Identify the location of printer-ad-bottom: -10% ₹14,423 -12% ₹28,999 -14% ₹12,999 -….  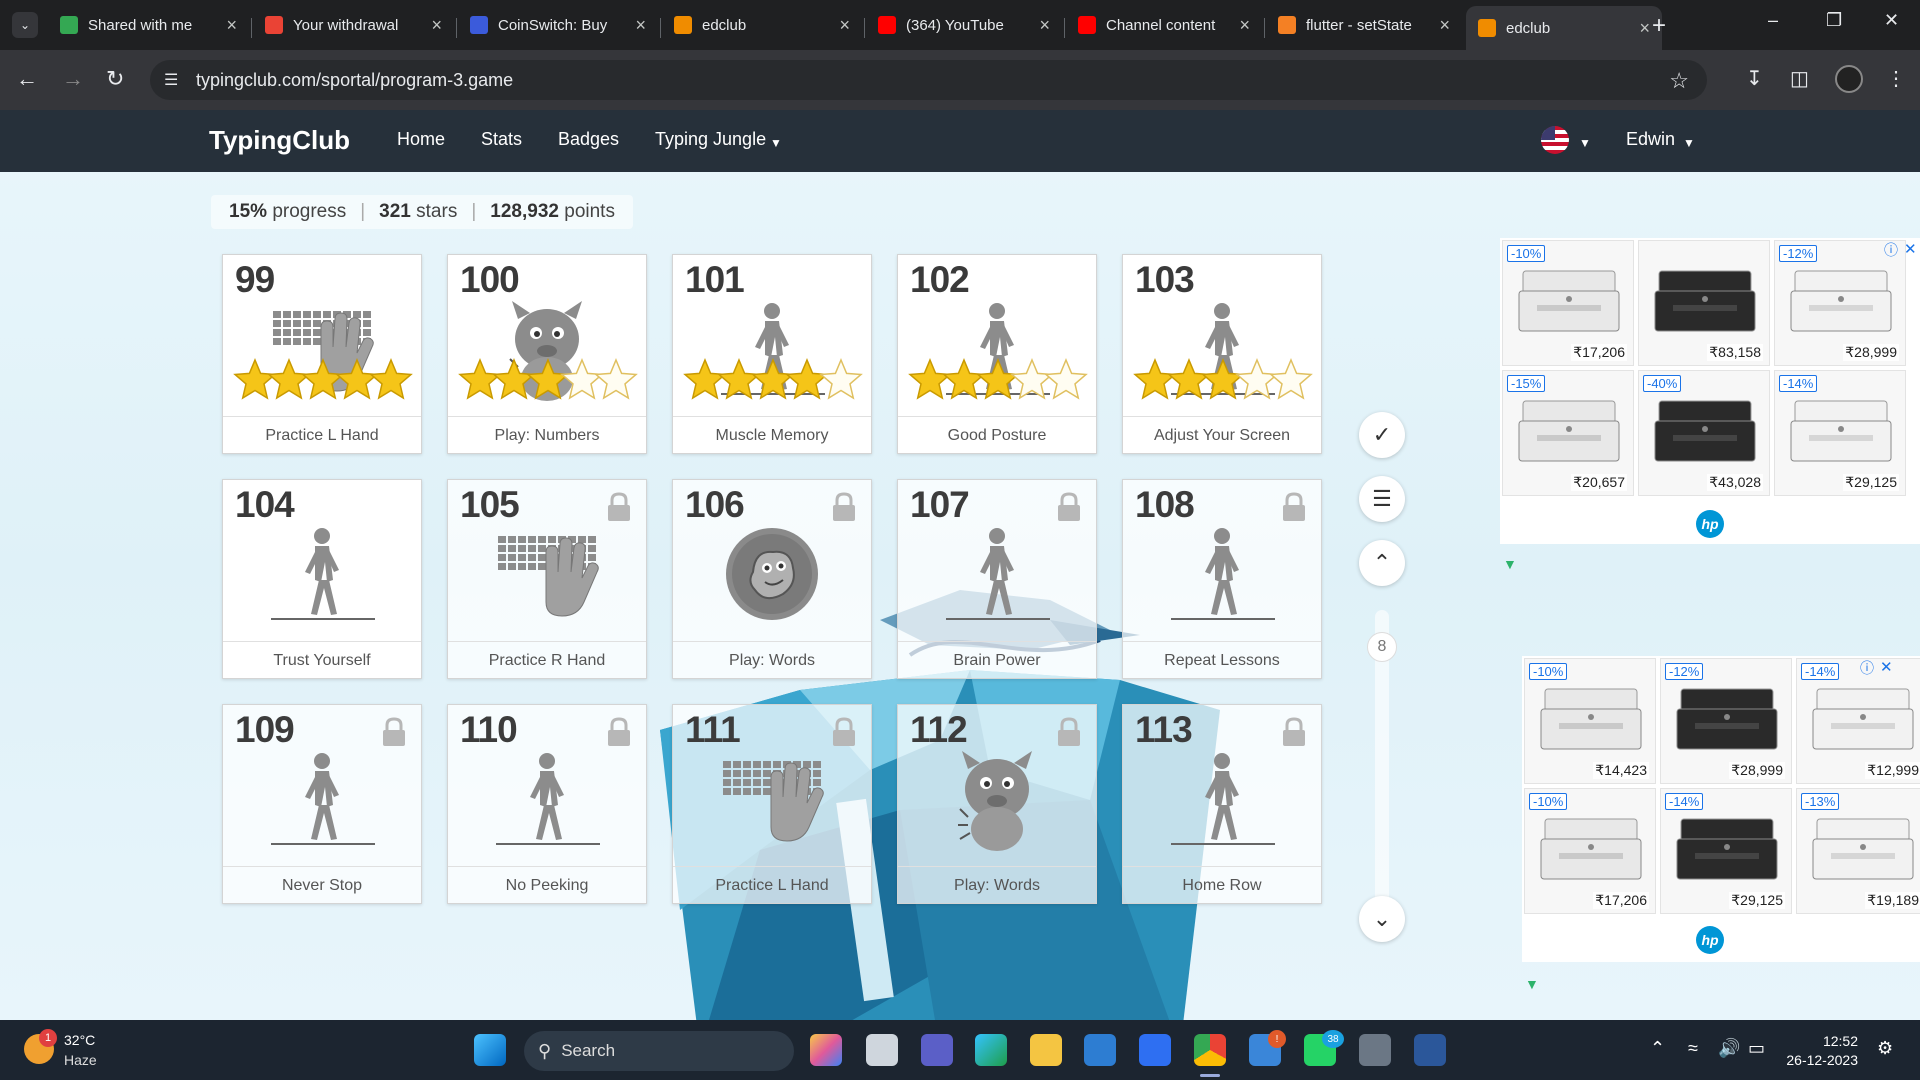
(1721, 809).